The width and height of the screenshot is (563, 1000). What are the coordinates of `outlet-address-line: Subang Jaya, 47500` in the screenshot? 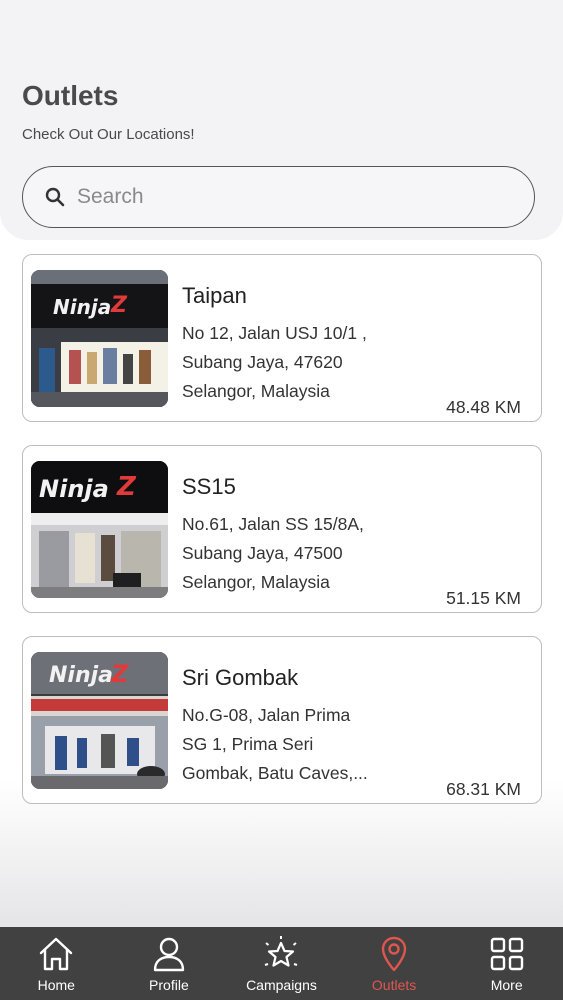 It's located at (262, 553).